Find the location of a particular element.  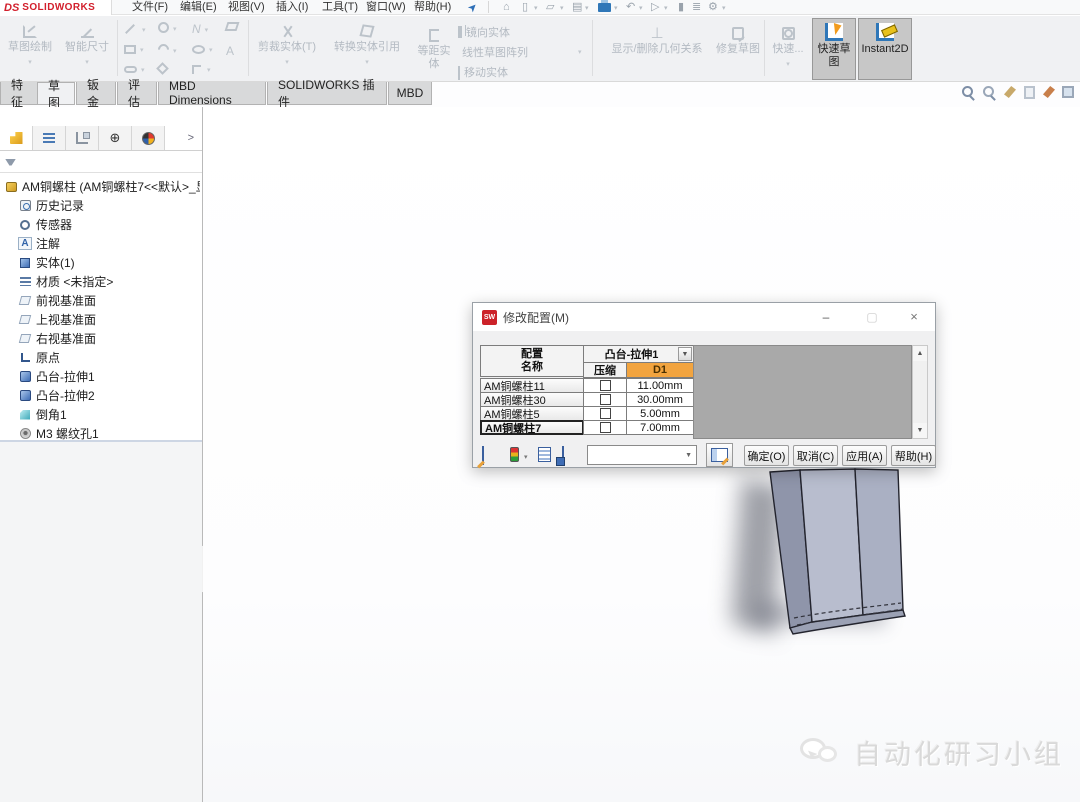

table-scrollbar: ▲ ▼ is located at coordinates (920, 392).